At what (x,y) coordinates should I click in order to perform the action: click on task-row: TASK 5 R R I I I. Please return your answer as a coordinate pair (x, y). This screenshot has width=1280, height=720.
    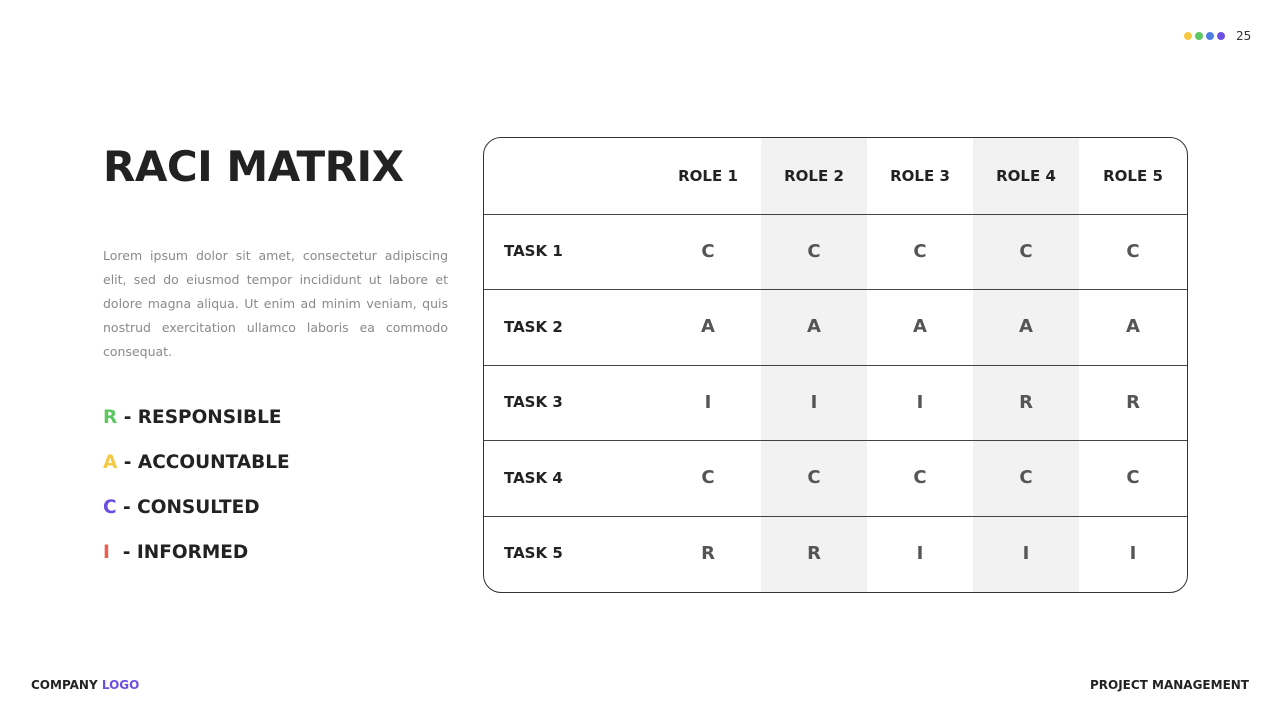
    Looking at the image, I should click on (835, 553).